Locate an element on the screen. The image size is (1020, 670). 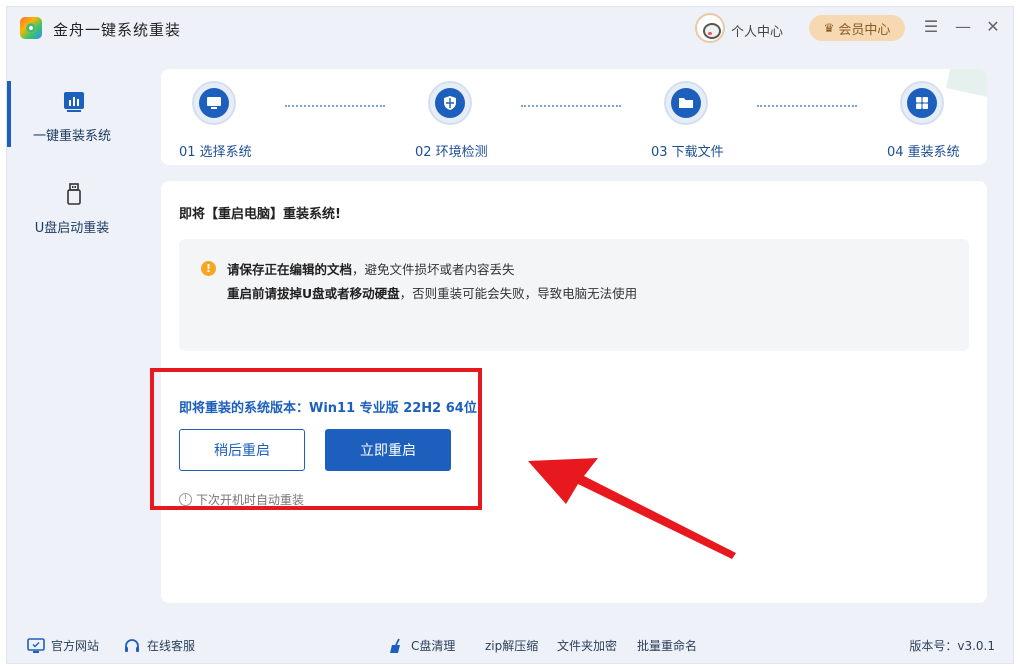
footer-website-link: 官方网站 is located at coordinates (63, 645).